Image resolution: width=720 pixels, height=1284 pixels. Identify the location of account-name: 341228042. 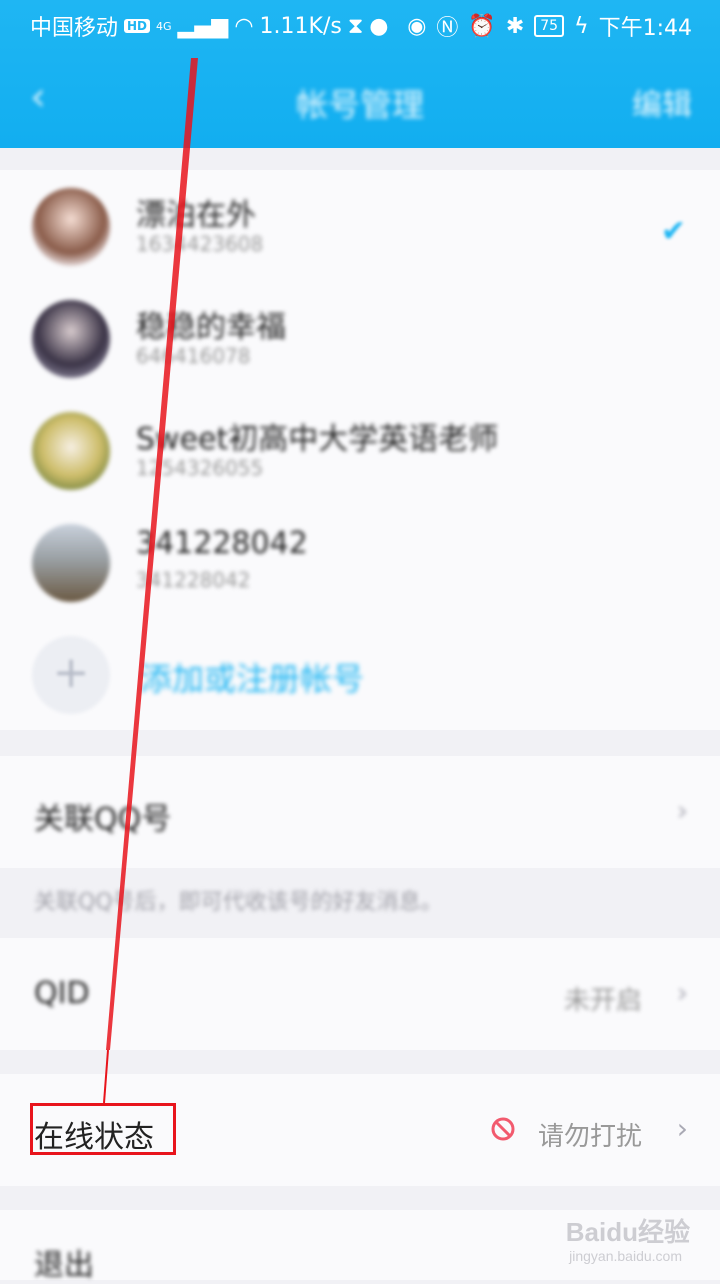
(222, 543).